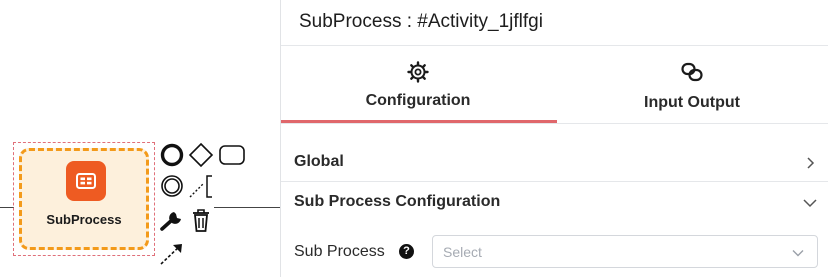  I want to click on section-global: Global, so click(554, 161).